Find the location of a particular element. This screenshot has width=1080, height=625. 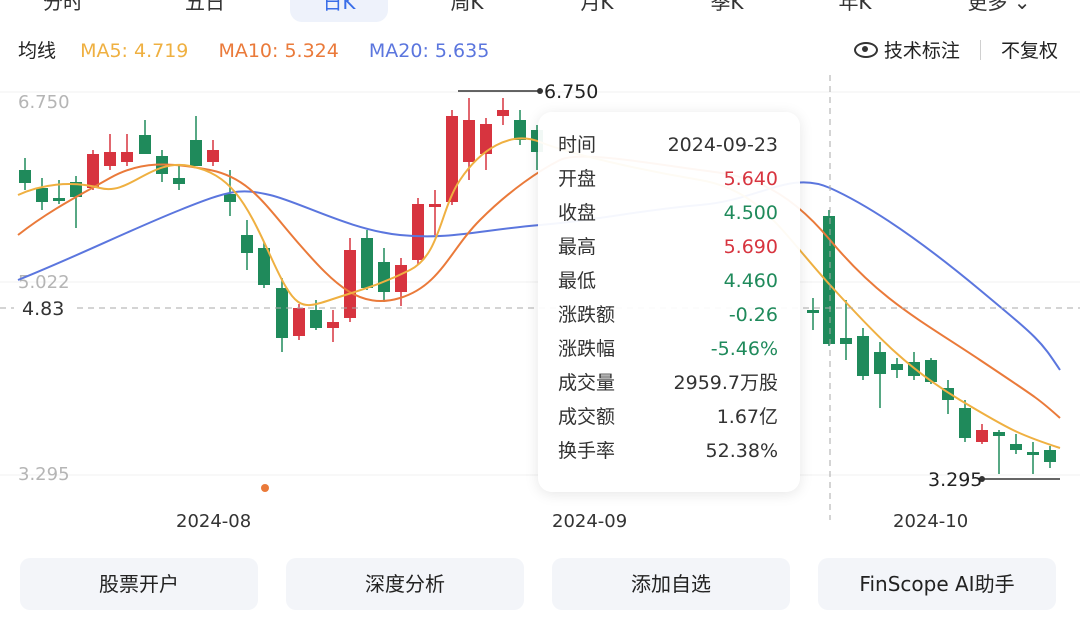

chart-toolbar: 技术标注 不复权 is located at coordinates (955, 50).